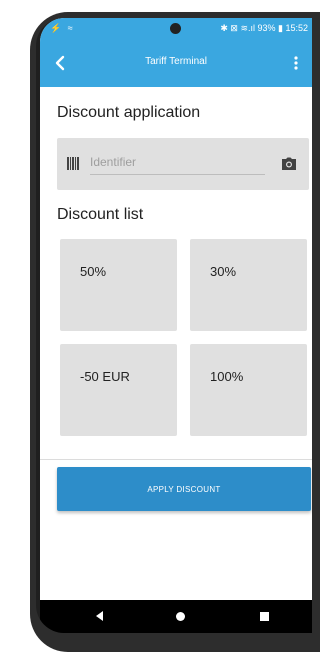  Describe the element at coordinates (264, 616) in the screenshot. I see `nav-recents-icon` at that location.